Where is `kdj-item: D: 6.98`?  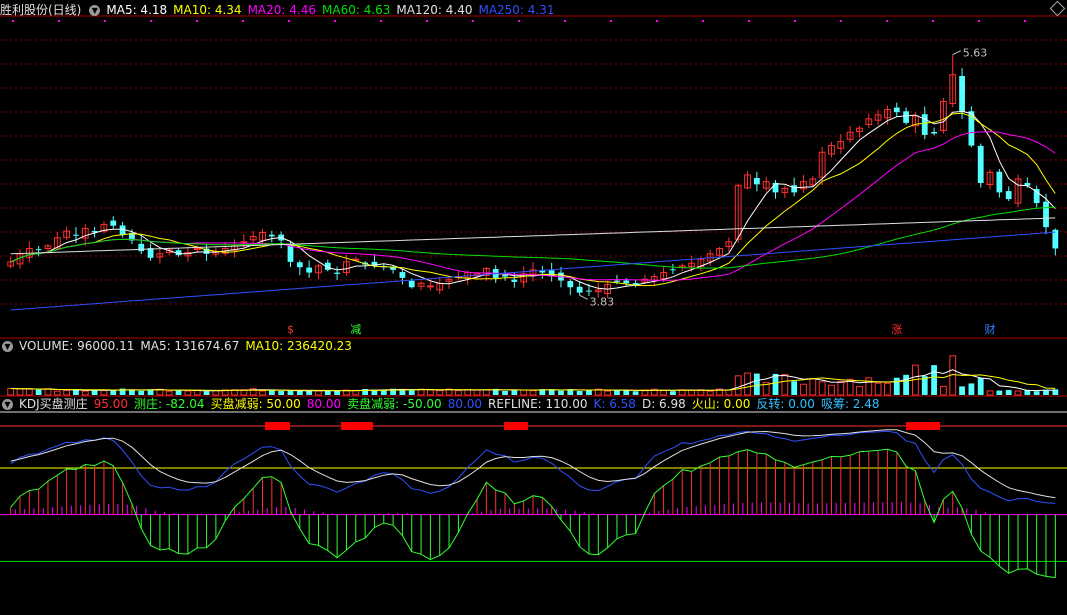
kdj-item: D: 6.98 is located at coordinates (663, 404).